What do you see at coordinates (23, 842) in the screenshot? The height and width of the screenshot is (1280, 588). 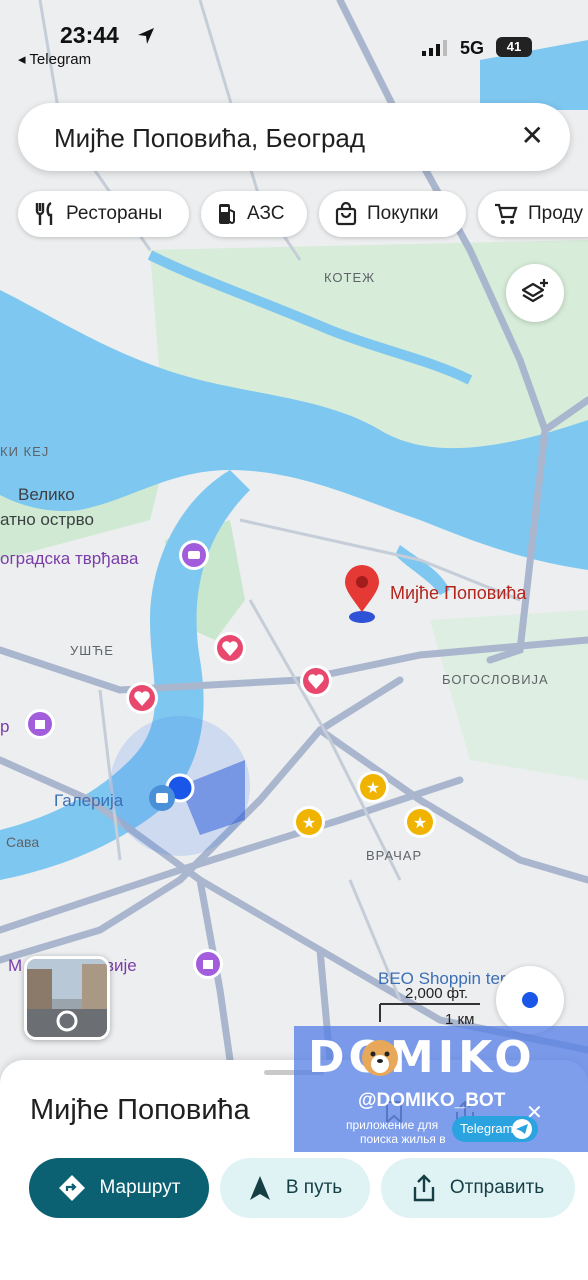 I see `label-sava: Сава` at bounding box center [23, 842].